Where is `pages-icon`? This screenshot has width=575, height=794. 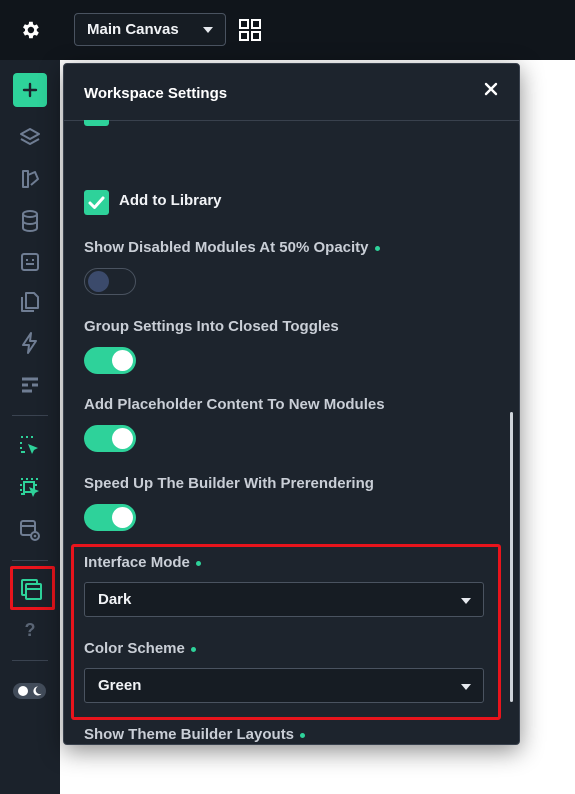 pages-icon is located at coordinates (30, 302).